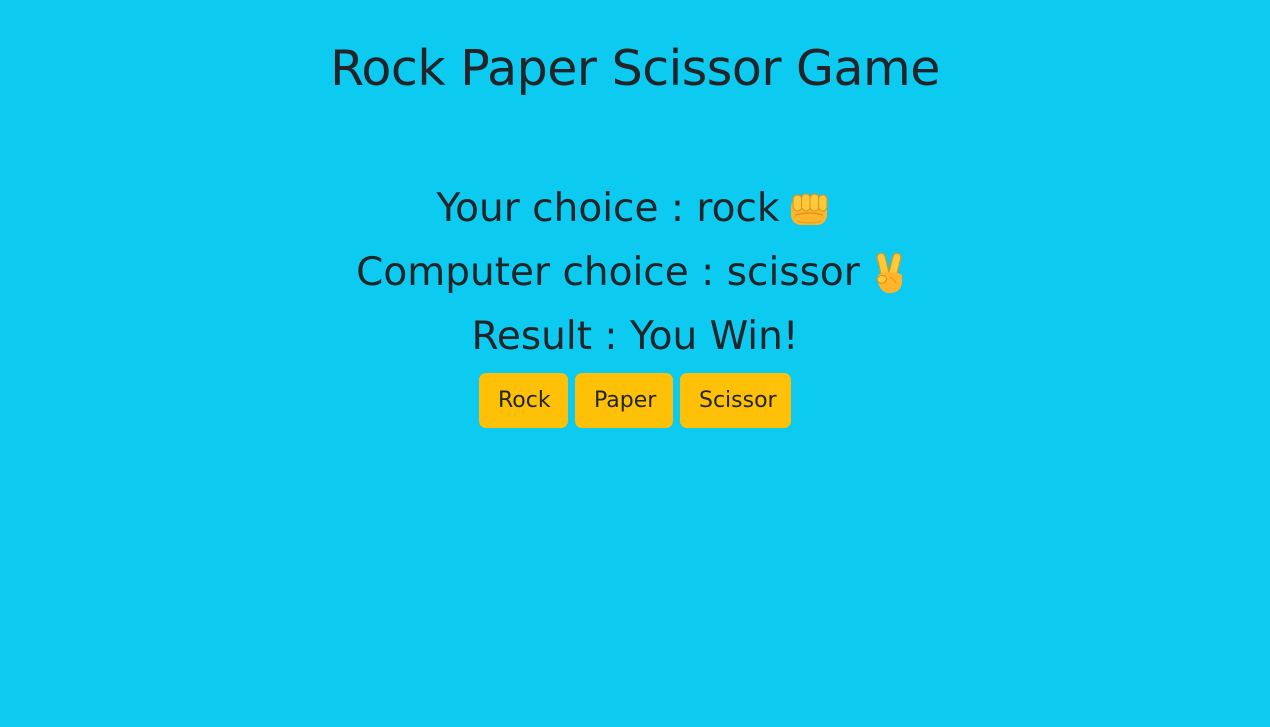  Describe the element at coordinates (523, 400) in the screenshot. I see `rock-button: Rock` at that location.